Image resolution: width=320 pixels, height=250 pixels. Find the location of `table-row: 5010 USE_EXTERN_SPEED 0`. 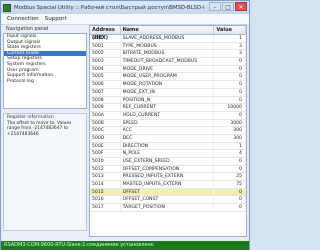

table-row: 5010 USE_EXTERN_SPEED 0 is located at coordinates (168, 162).